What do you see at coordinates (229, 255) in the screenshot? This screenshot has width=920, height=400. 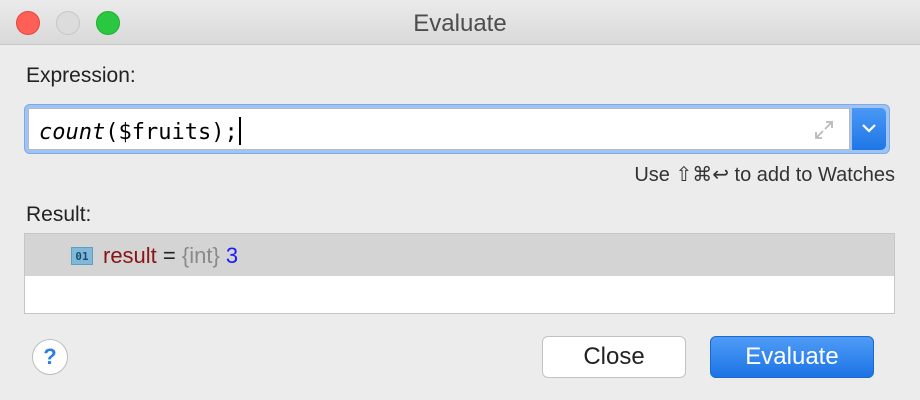 I see `result-value: 3` at bounding box center [229, 255].